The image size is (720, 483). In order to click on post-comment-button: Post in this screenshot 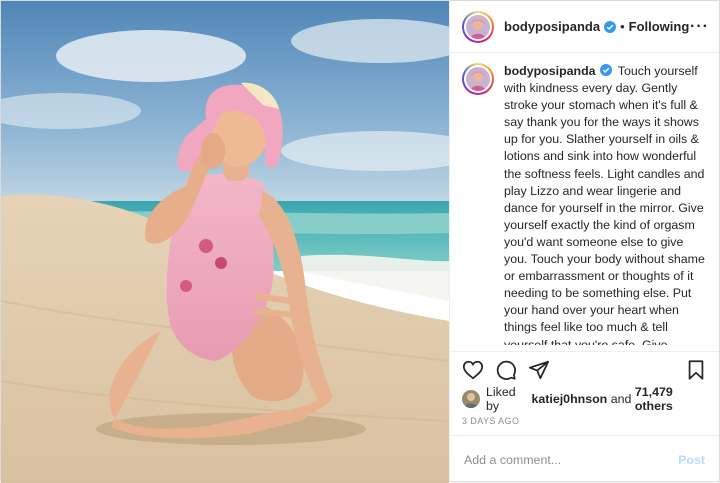, I will do `click(691, 460)`.